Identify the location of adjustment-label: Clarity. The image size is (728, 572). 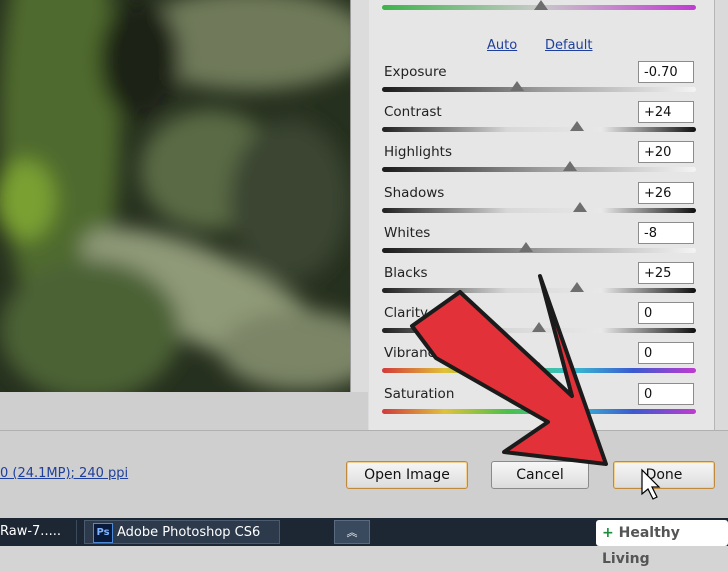
(406, 313).